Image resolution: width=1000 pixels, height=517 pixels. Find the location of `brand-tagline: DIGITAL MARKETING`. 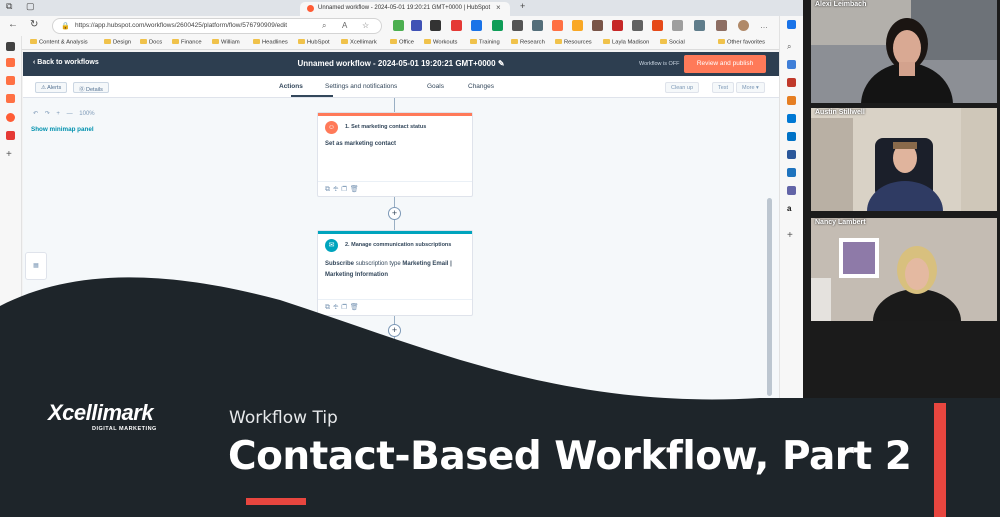

brand-tagline: DIGITAL MARKETING is located at coordinates (124, 429).